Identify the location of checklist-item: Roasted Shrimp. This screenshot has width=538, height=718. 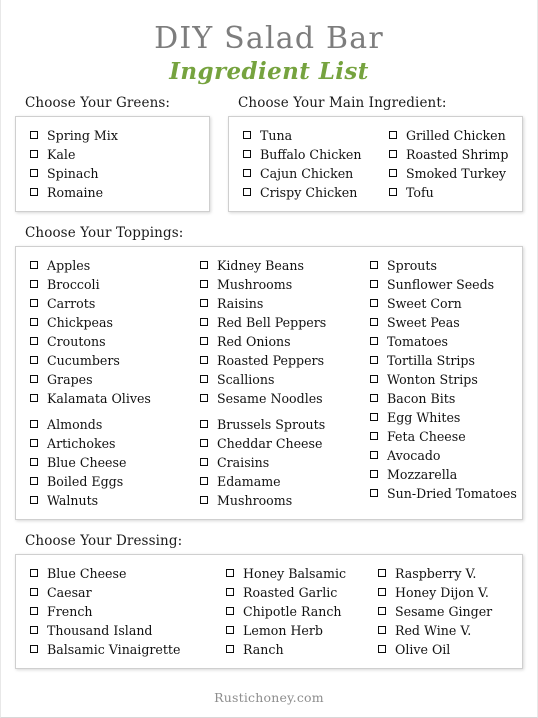
(450, 154).